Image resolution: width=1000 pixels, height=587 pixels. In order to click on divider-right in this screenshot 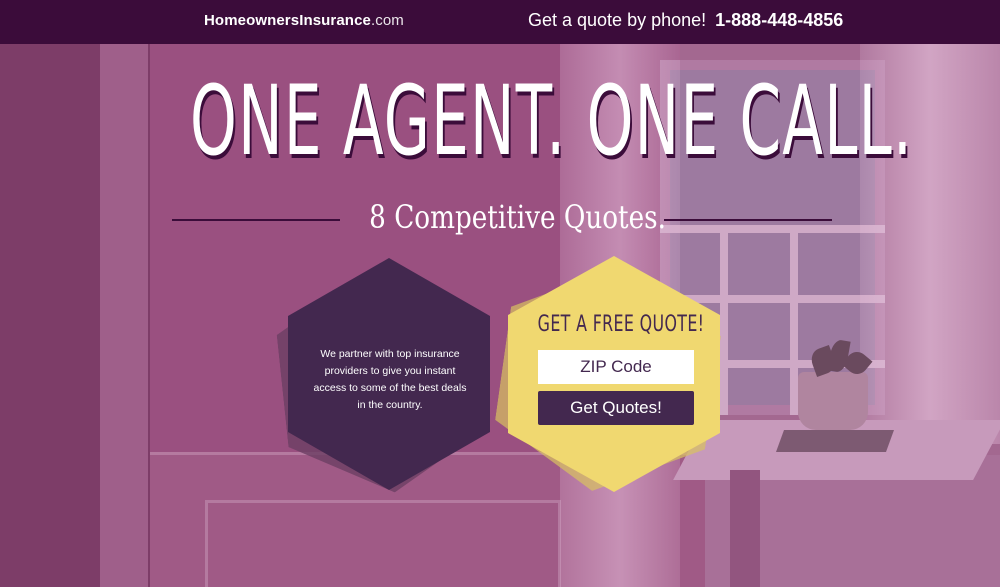, I will do `click(748, 220)`.